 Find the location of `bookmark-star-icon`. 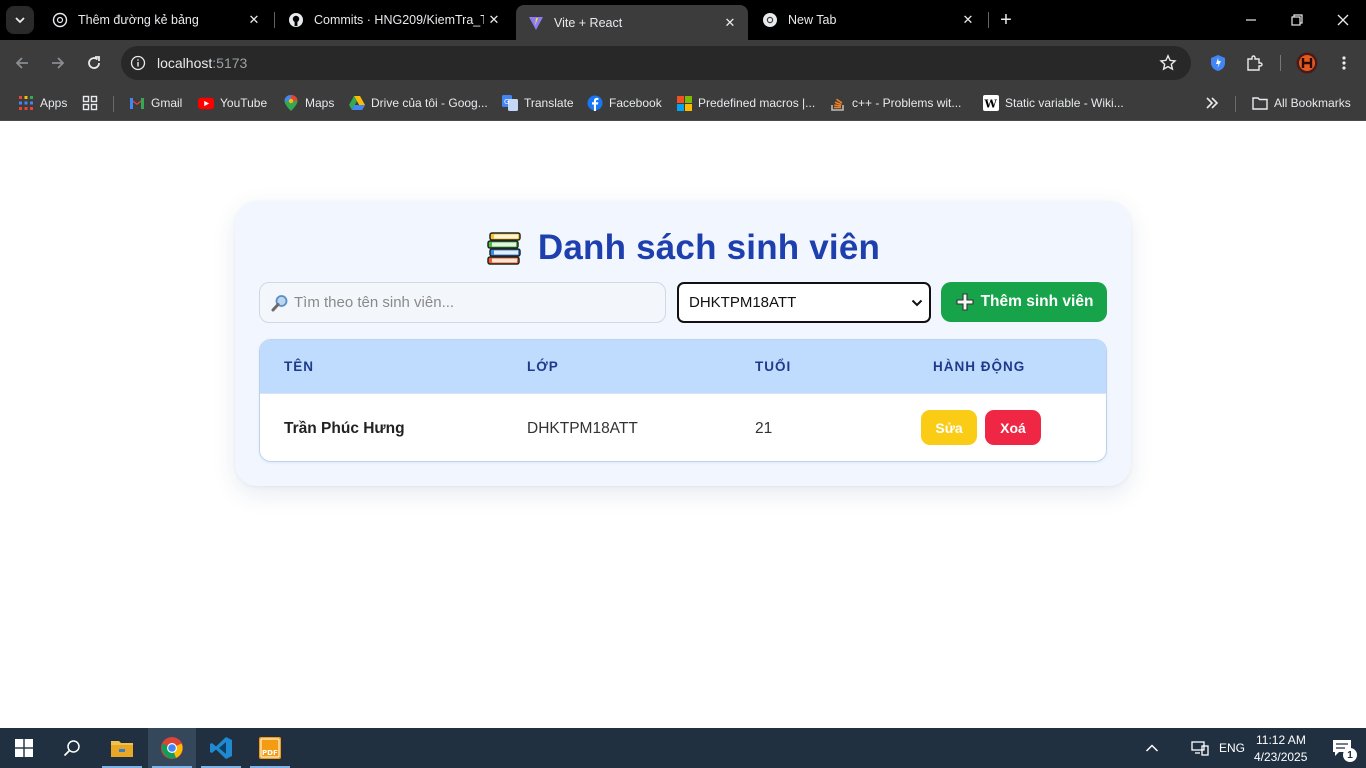

bookmark-star-icon is located at coordinates (1168, 65).